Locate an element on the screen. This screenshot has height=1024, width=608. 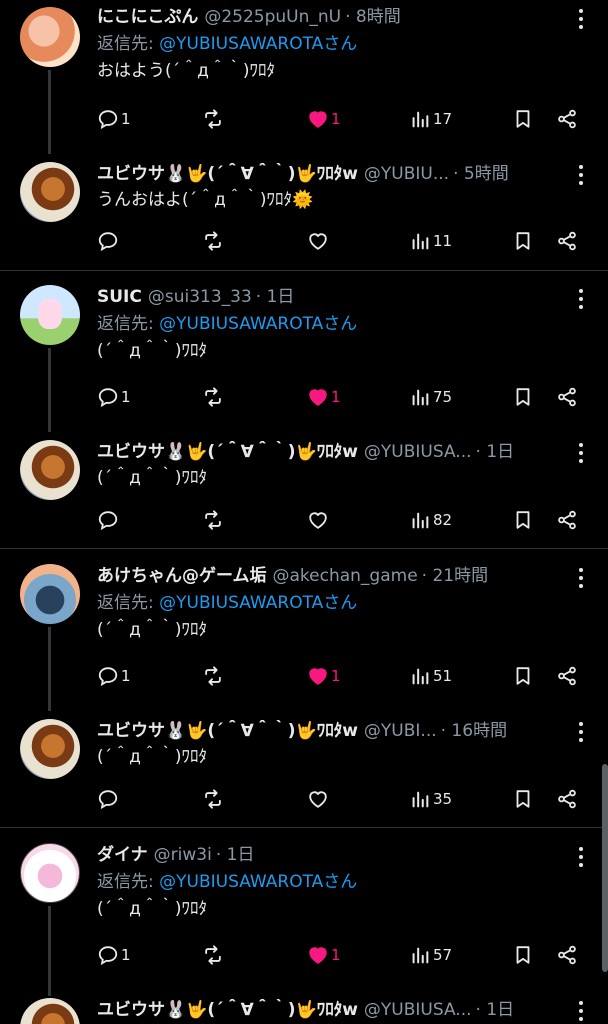
reply-prefix: 返信先: is located at coordinates (128, 324).